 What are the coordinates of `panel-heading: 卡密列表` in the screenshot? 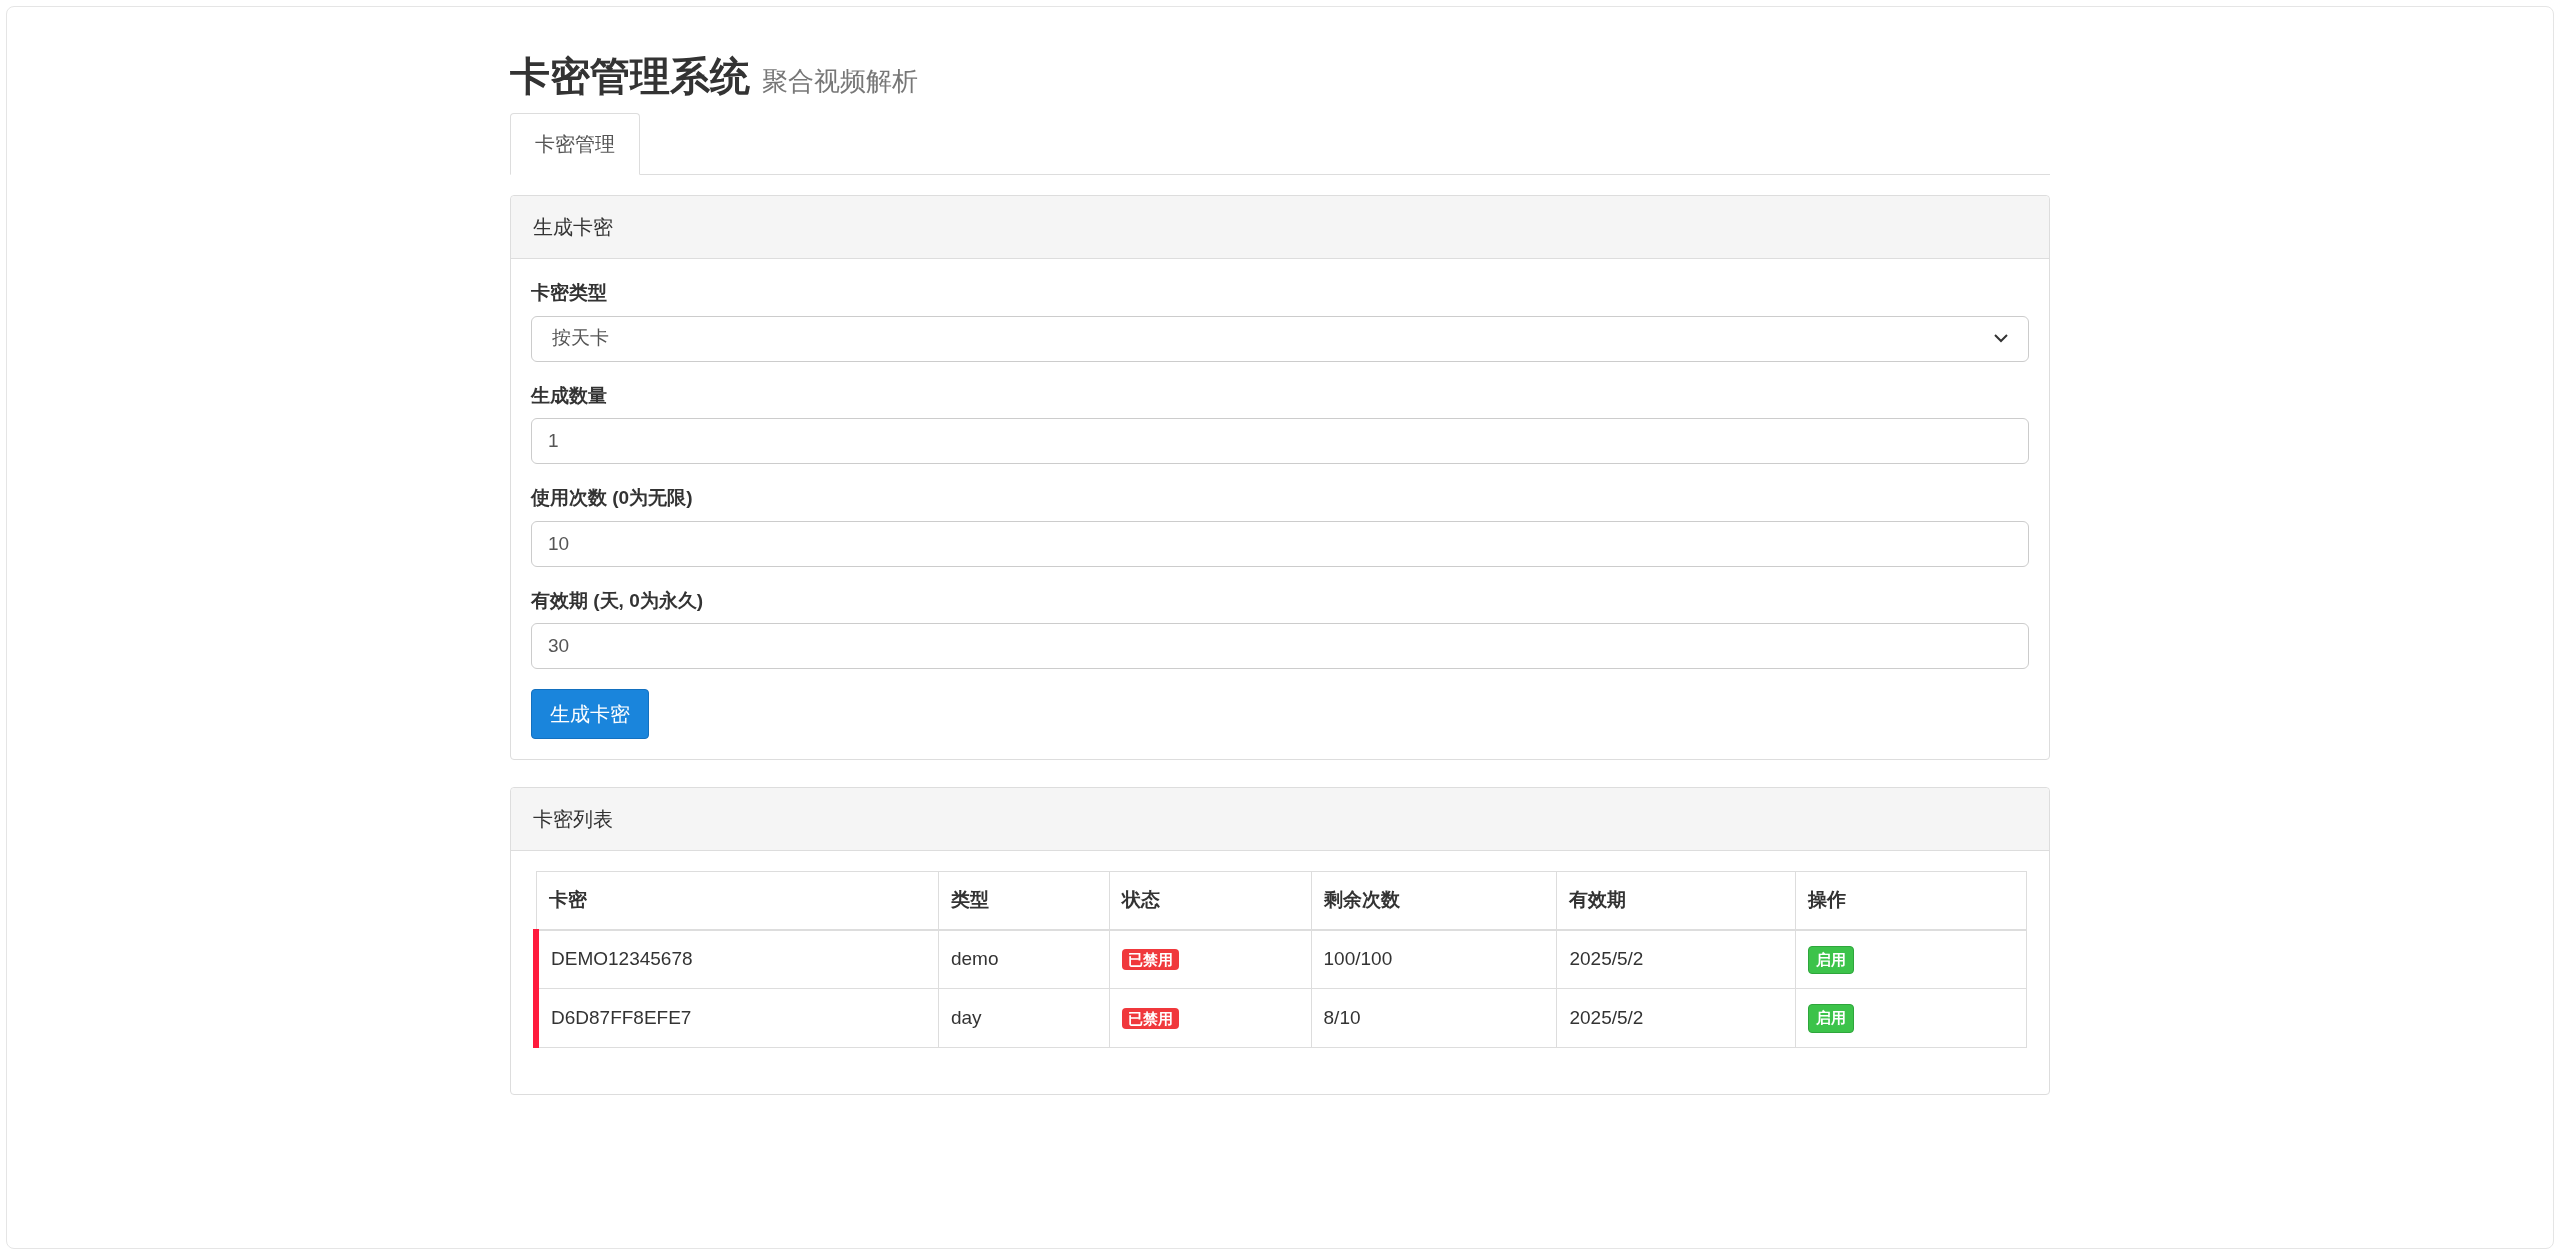 It's located at (1280, 819).